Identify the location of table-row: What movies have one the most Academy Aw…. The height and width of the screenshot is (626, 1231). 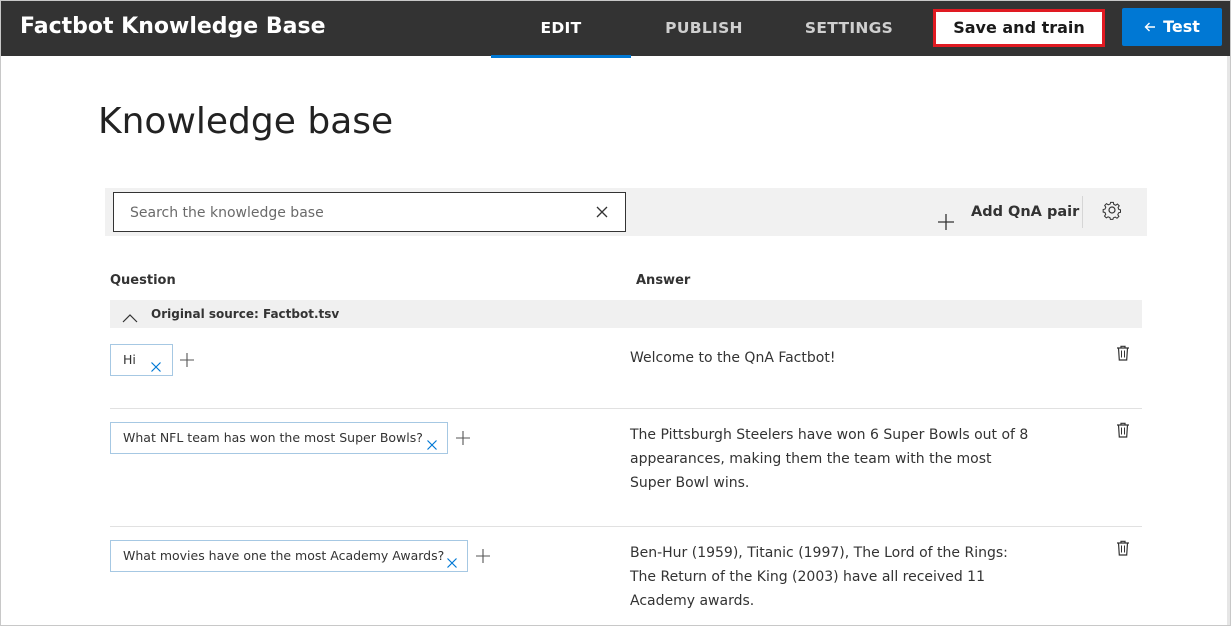
(626, 576).